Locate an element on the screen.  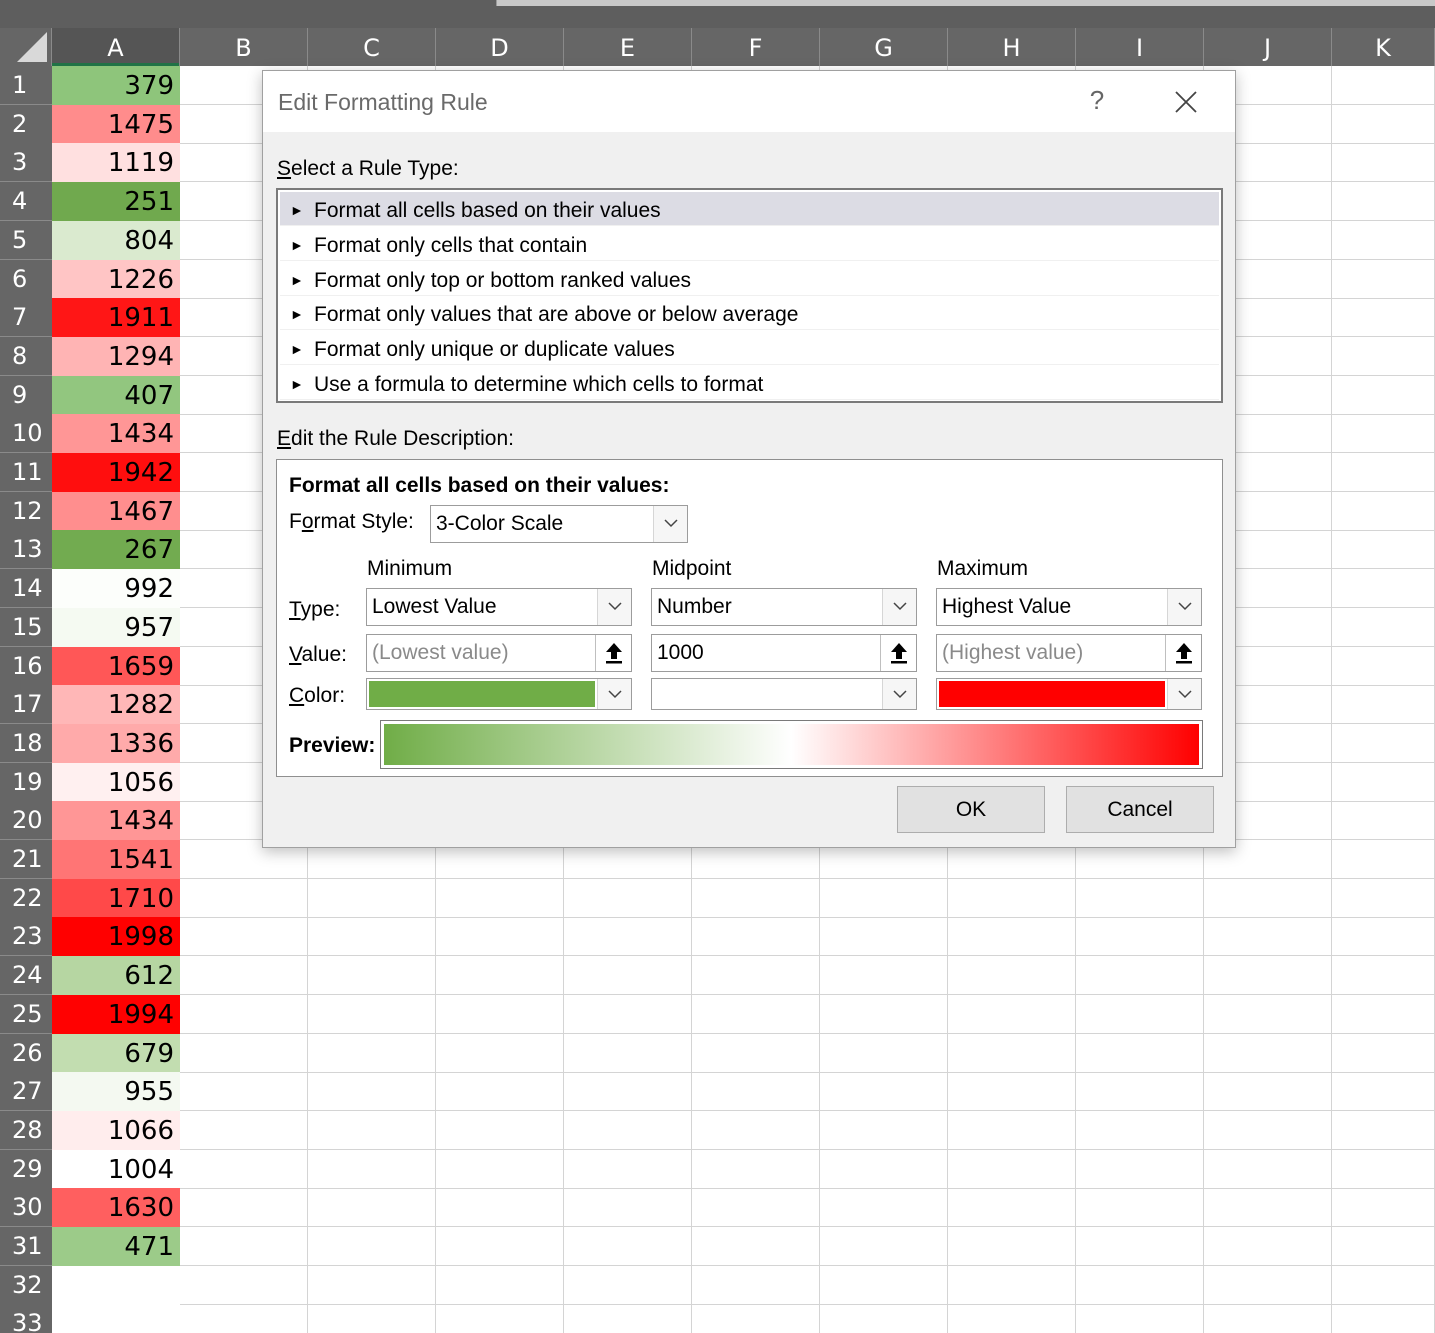
row-header: 1 is located at coordinates (26, 85).